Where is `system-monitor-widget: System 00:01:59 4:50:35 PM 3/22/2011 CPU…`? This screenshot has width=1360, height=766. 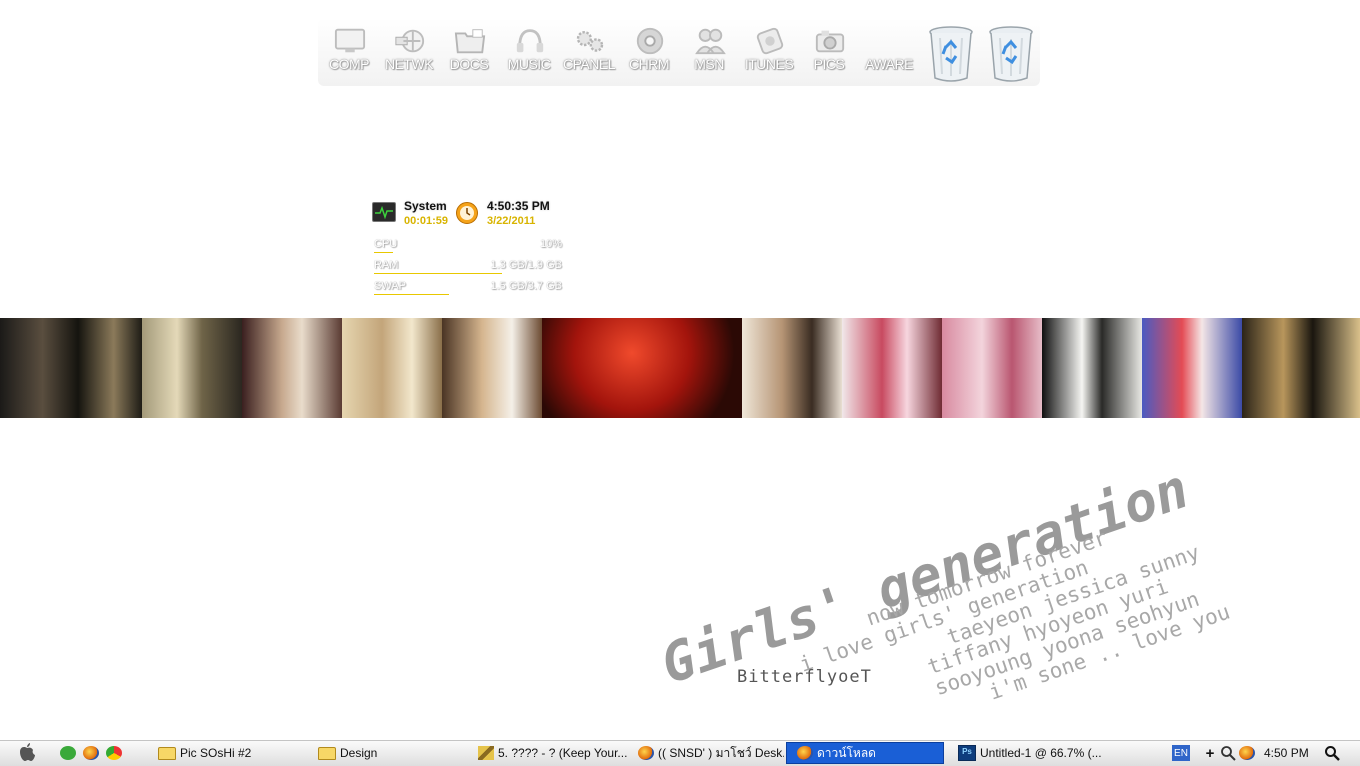 system-monitor-widget: System 00:01:59 4:50:35 PM 3/22/2011 CPU… is located at coordinates (511, 248).